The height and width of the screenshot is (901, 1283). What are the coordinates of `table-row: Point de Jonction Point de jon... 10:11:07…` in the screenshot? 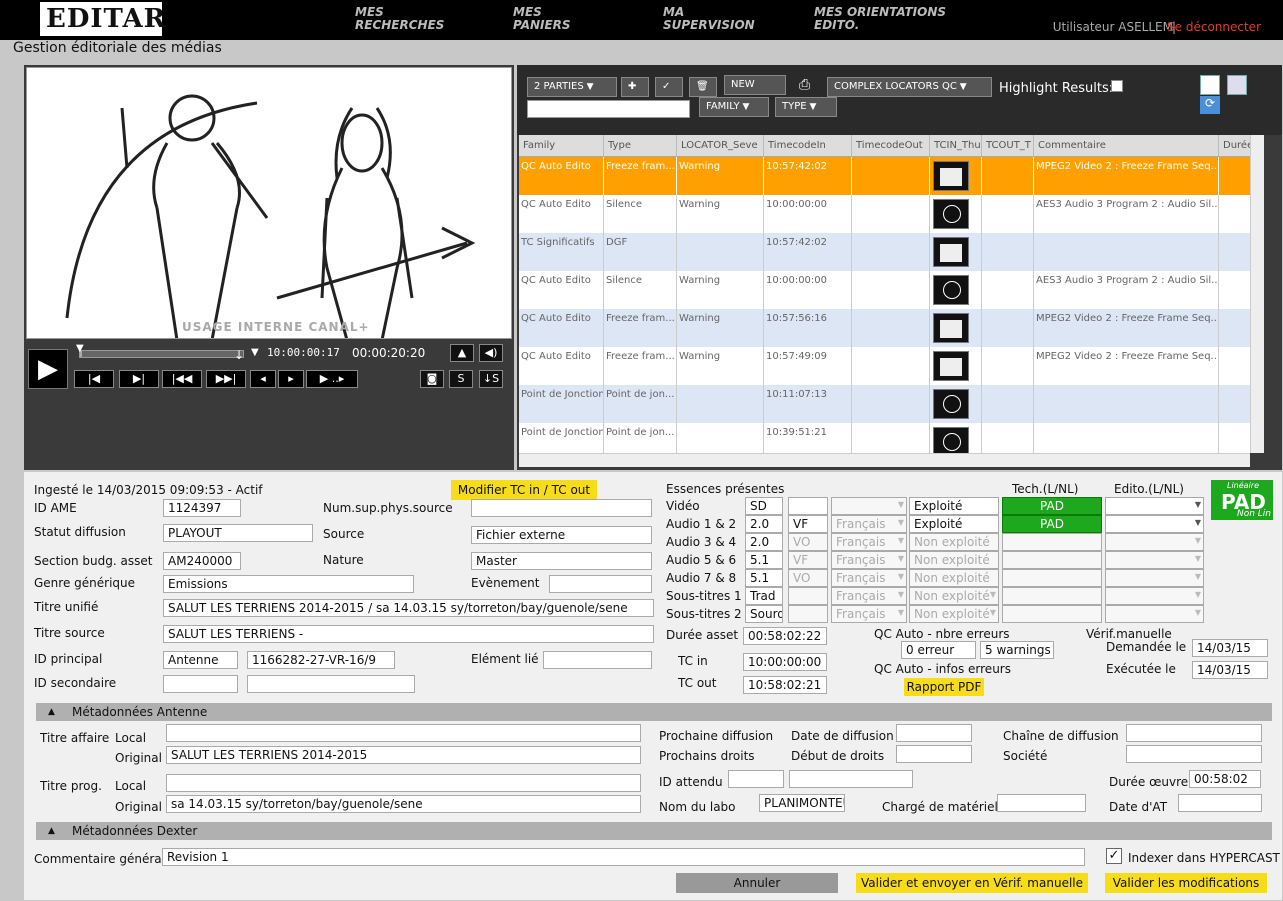 It's located at (891, 404).